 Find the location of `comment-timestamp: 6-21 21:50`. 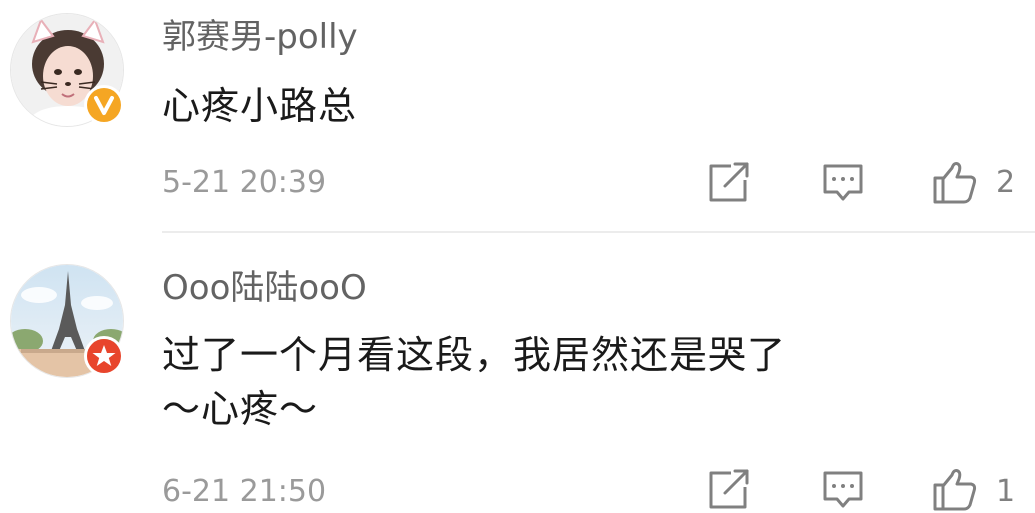

comment-timestamp: 6-21 21:50 is located at coordinates (244, 491).